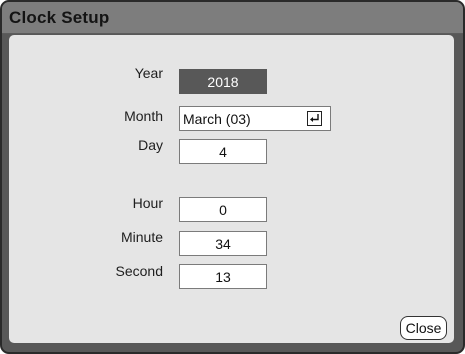  I want to click on second-label: Second, so click(139, 271).